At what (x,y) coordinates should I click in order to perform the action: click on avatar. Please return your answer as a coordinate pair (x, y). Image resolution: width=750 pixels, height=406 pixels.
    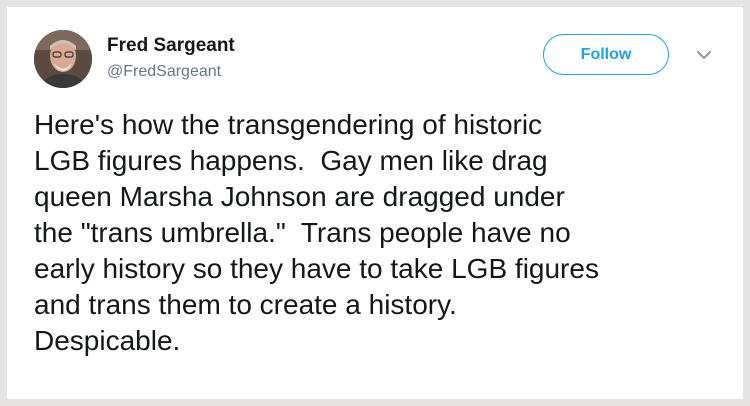
    Looking at the image, I should click on (63, 59).